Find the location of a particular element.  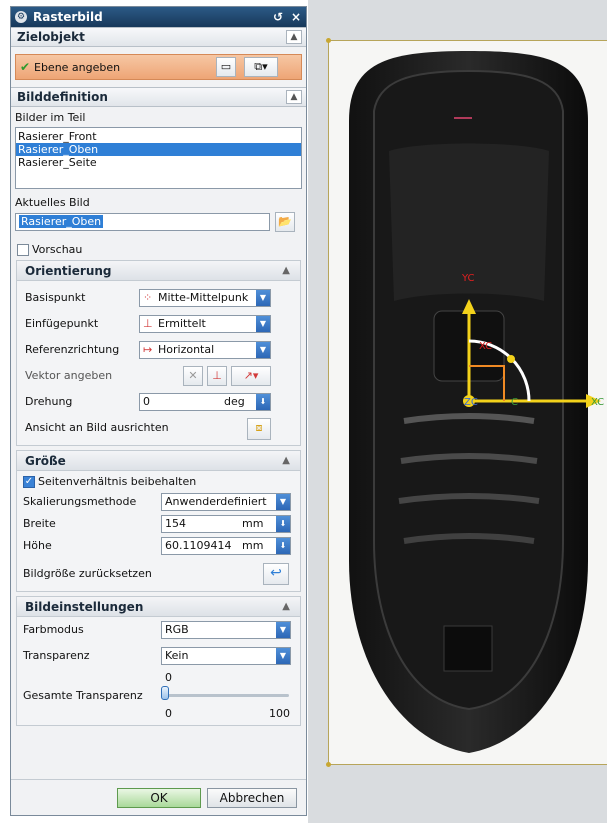

drehung-unit: deg is located at coordinates (234, 401).